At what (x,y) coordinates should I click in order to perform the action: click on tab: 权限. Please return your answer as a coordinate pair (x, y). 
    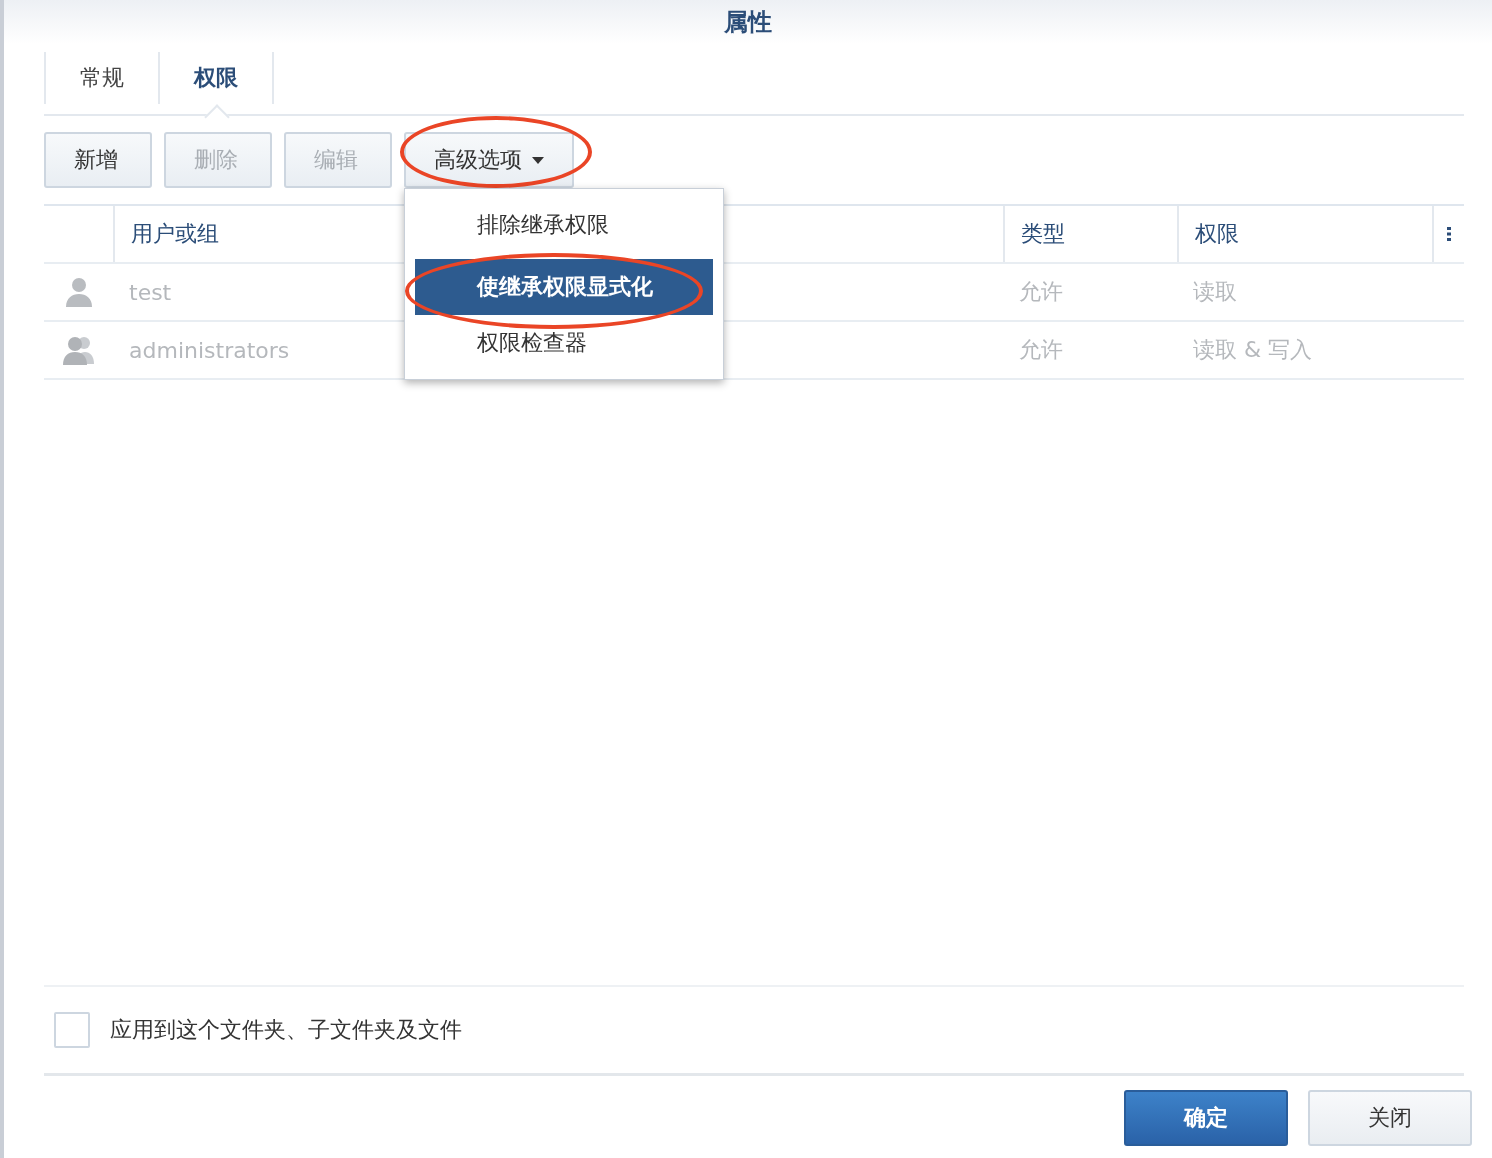
    Looking at the image, I should click on (216, 78).